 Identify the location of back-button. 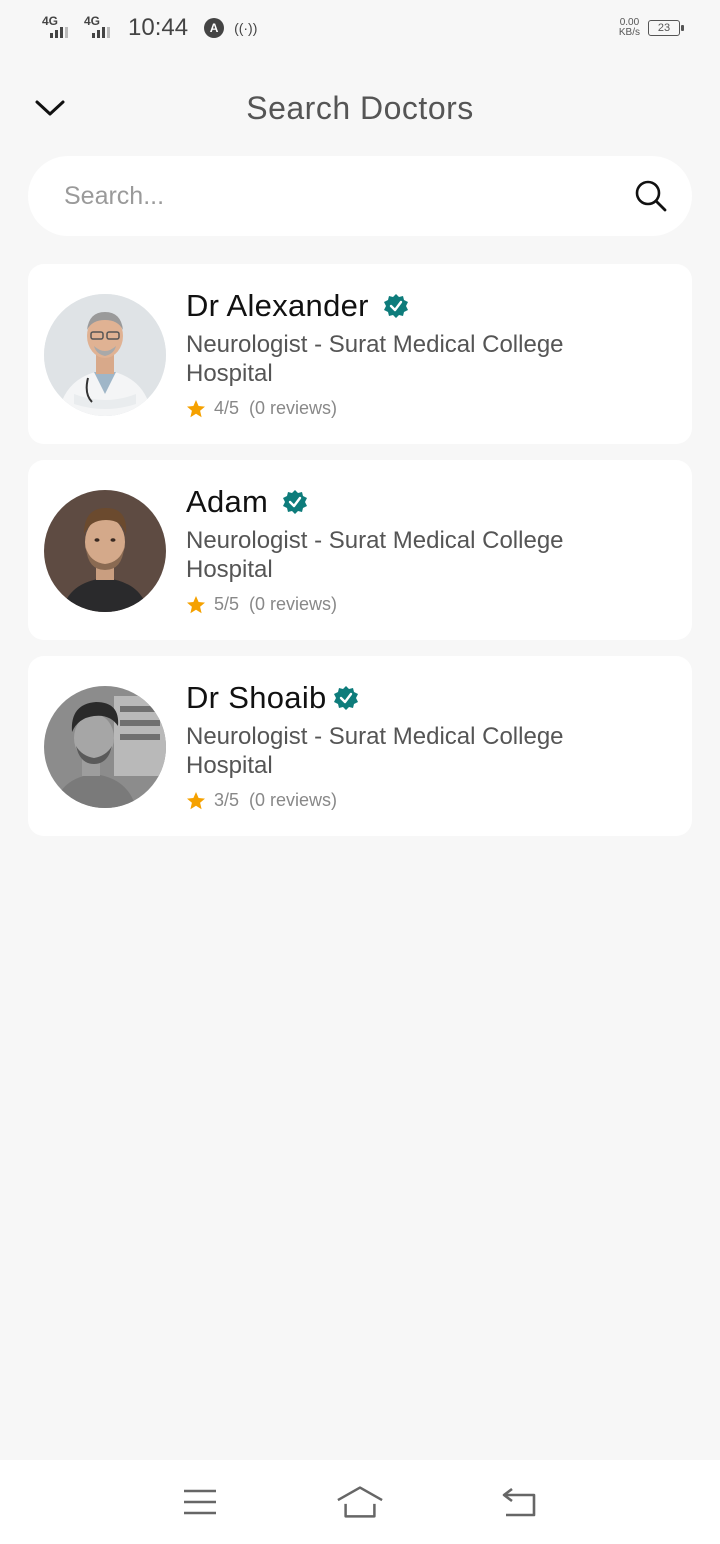
(520, 1502).